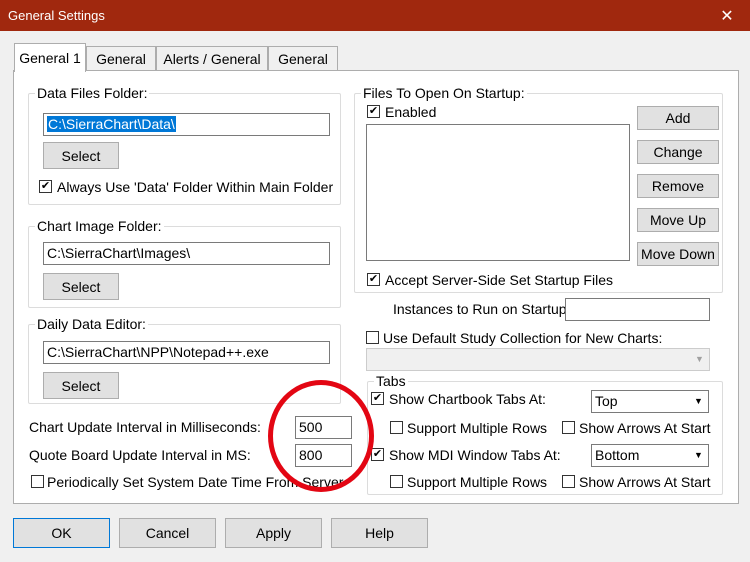 This screenshot has width=750, height=562. I want to click on chartbook-multiple-rows-label: Support Multiple Rows, so click(477, 428).